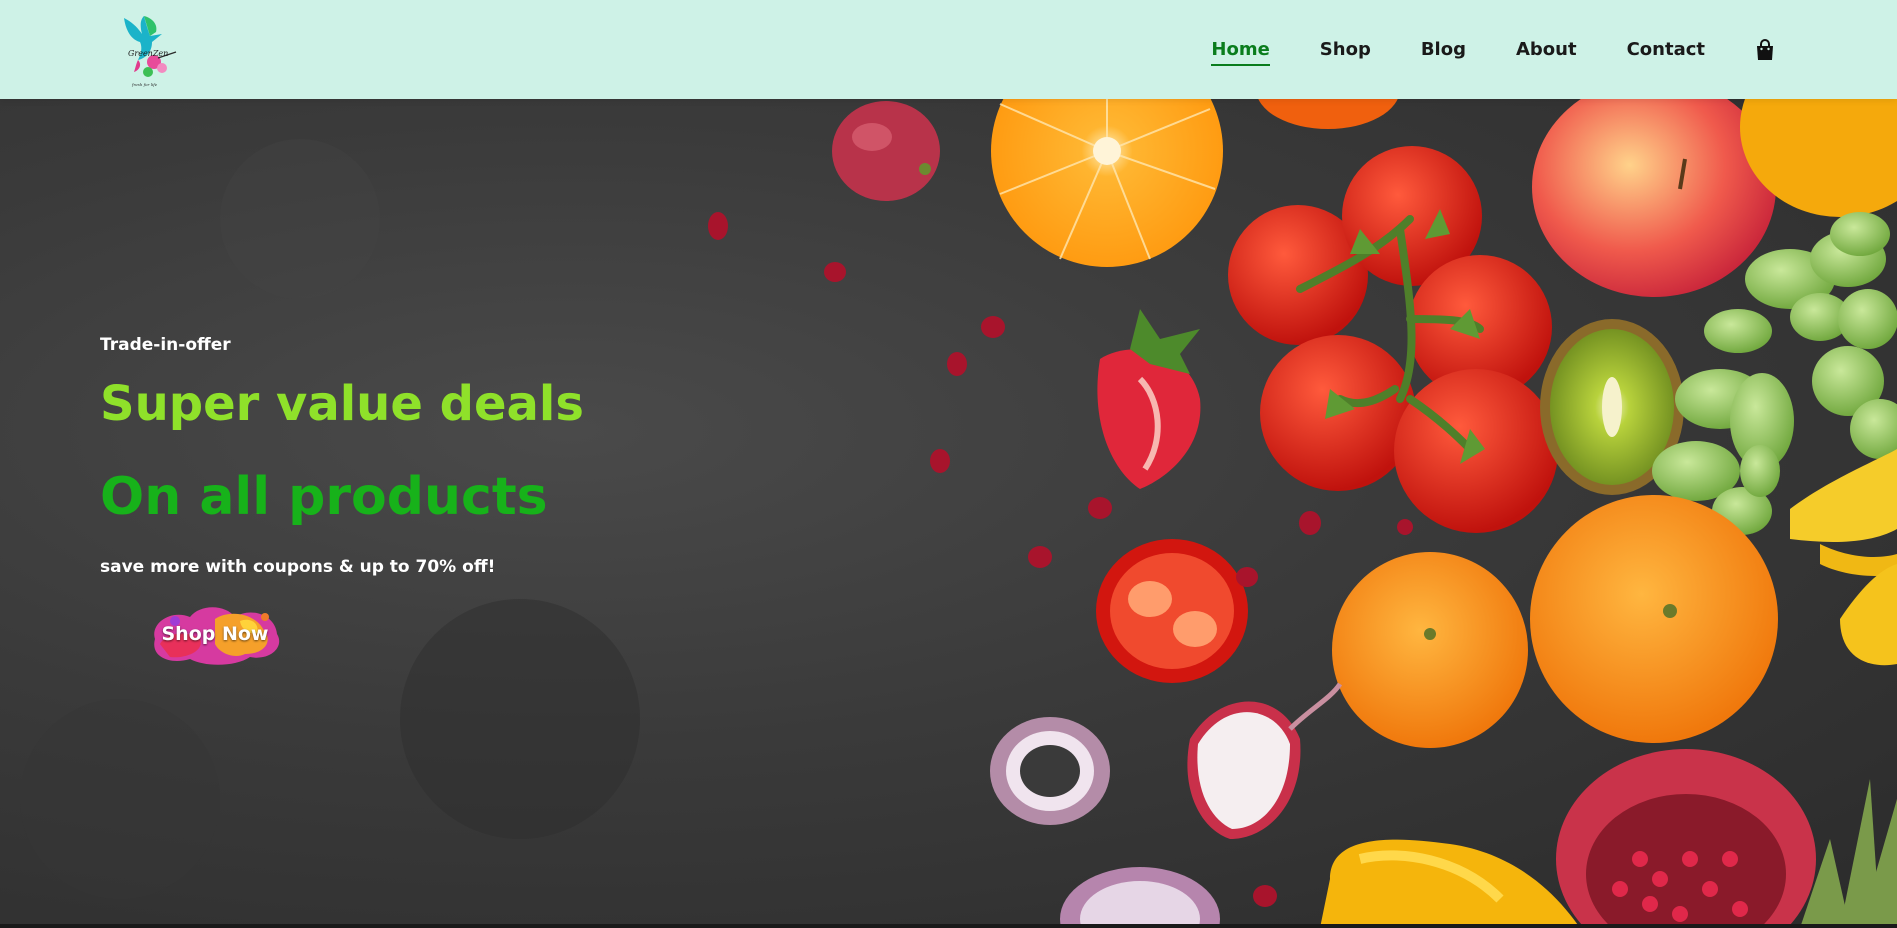  Describe the element at coordinates (324, 497) in the screenshot. I see `hero-headline-secondary: On all products` at that location.